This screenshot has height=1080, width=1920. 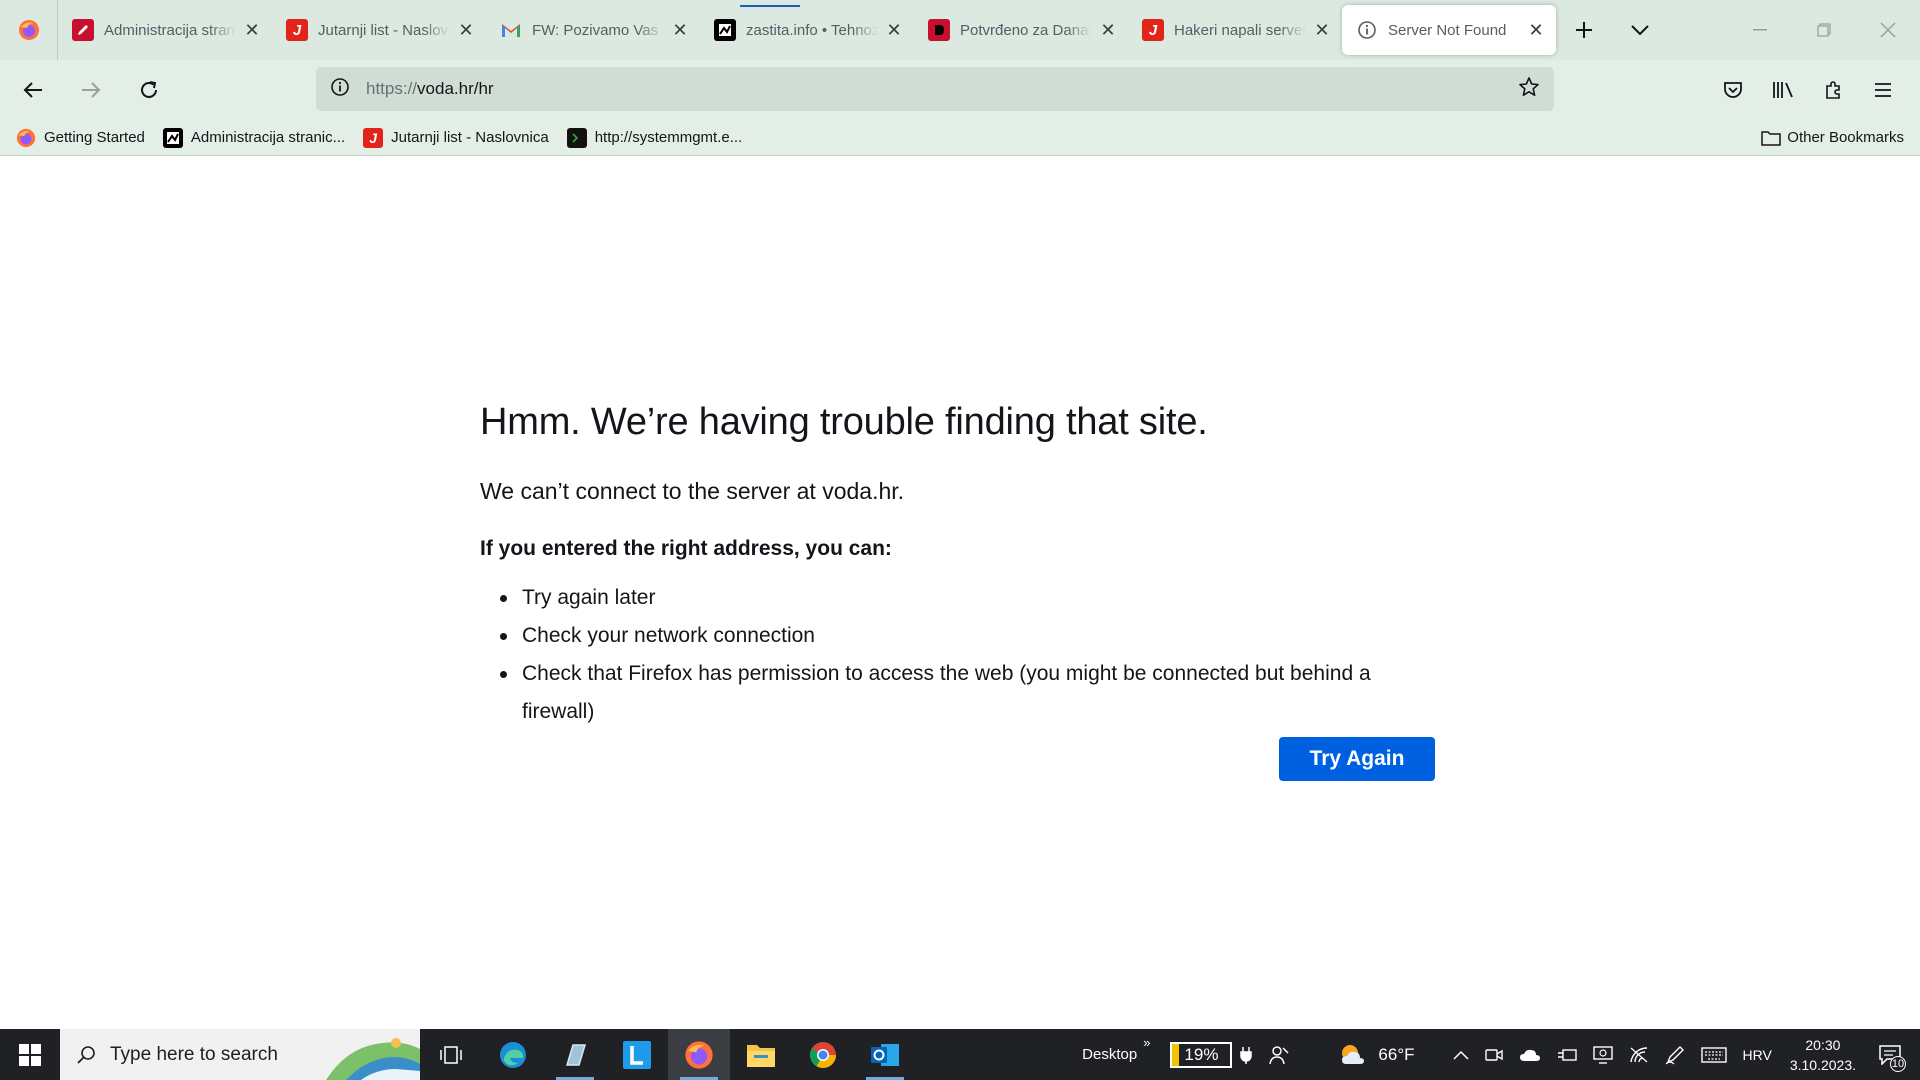 I want to click on taskbar-chrome, so click(x=823, y=1054).